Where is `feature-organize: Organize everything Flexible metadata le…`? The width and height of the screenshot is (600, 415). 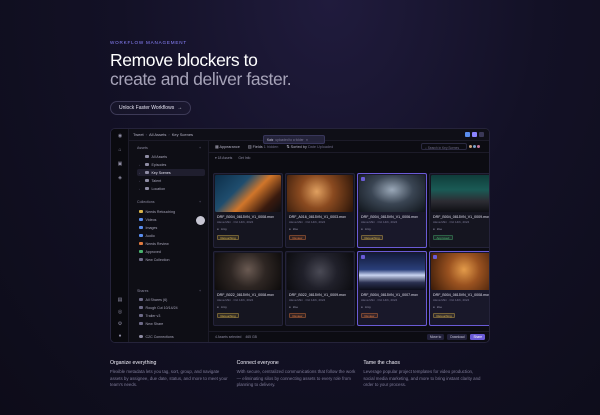
feature-organize: Organize everything Flexible metadata le… is located at coordinates (173, 374).